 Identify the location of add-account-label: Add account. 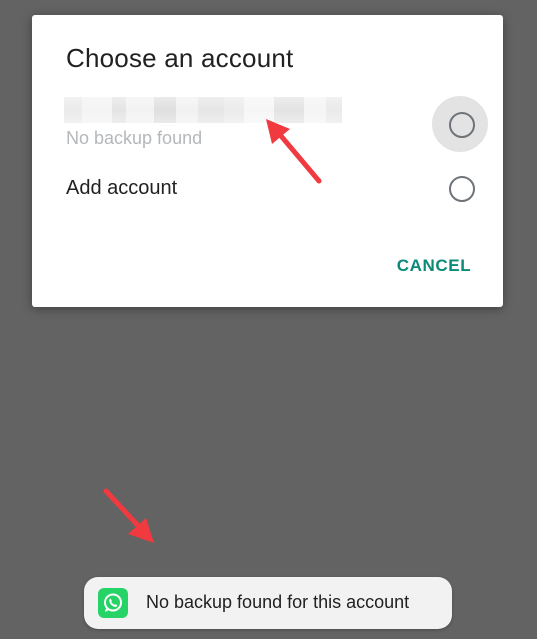
(122, 188).